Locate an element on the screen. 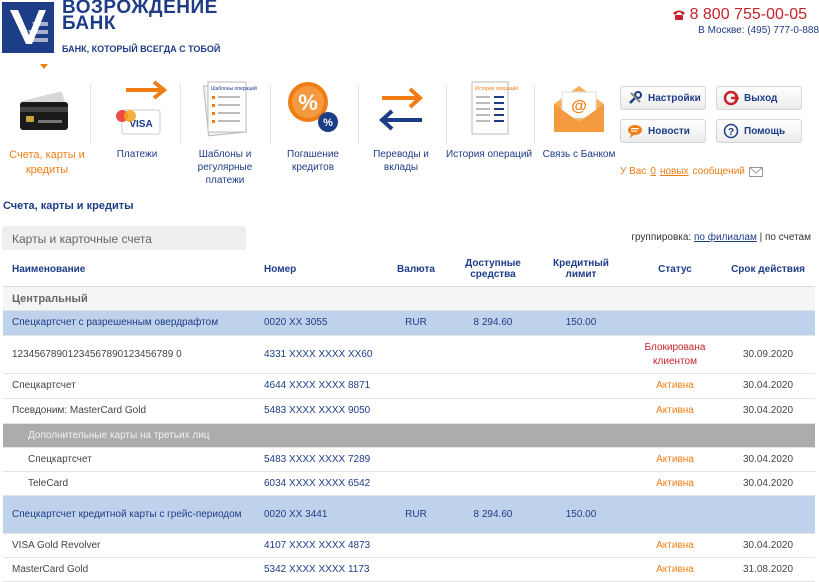  phone-icon is located at coordinates (678, 15).